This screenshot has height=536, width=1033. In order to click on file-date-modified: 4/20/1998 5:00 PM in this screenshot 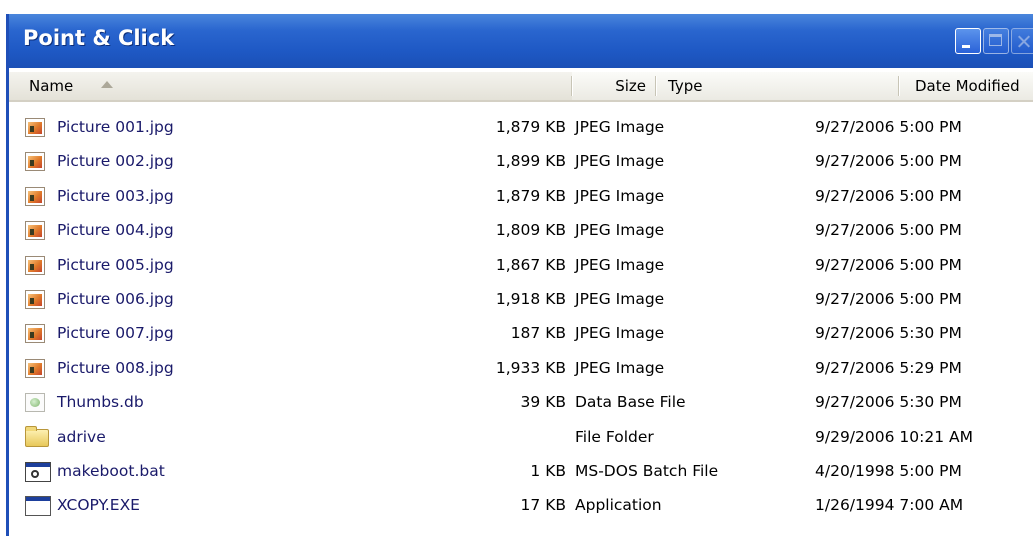, I will do `click(888, 470)`.